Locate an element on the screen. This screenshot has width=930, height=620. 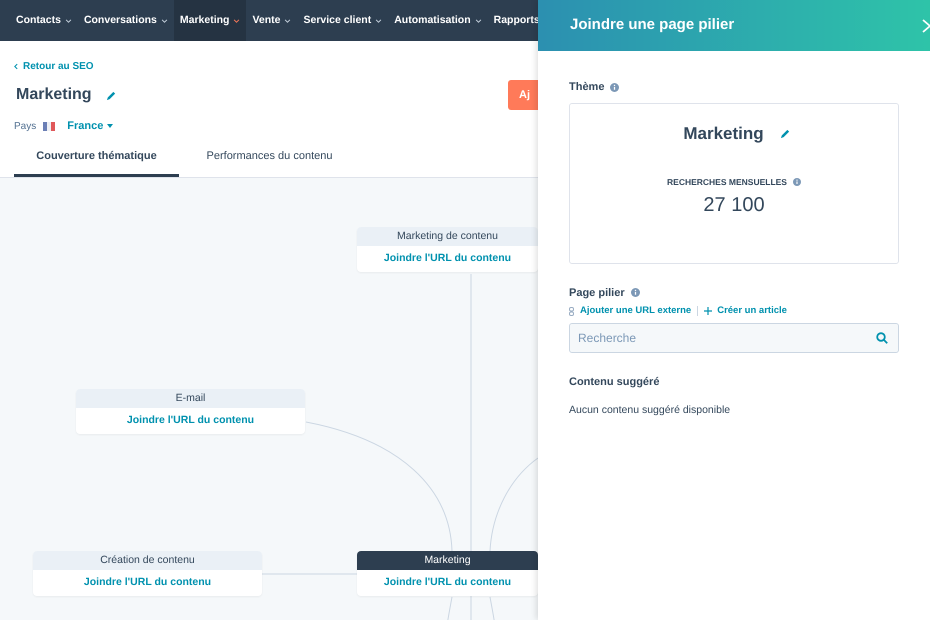
topic-title: E-mail is located at coordinates (190, 398).